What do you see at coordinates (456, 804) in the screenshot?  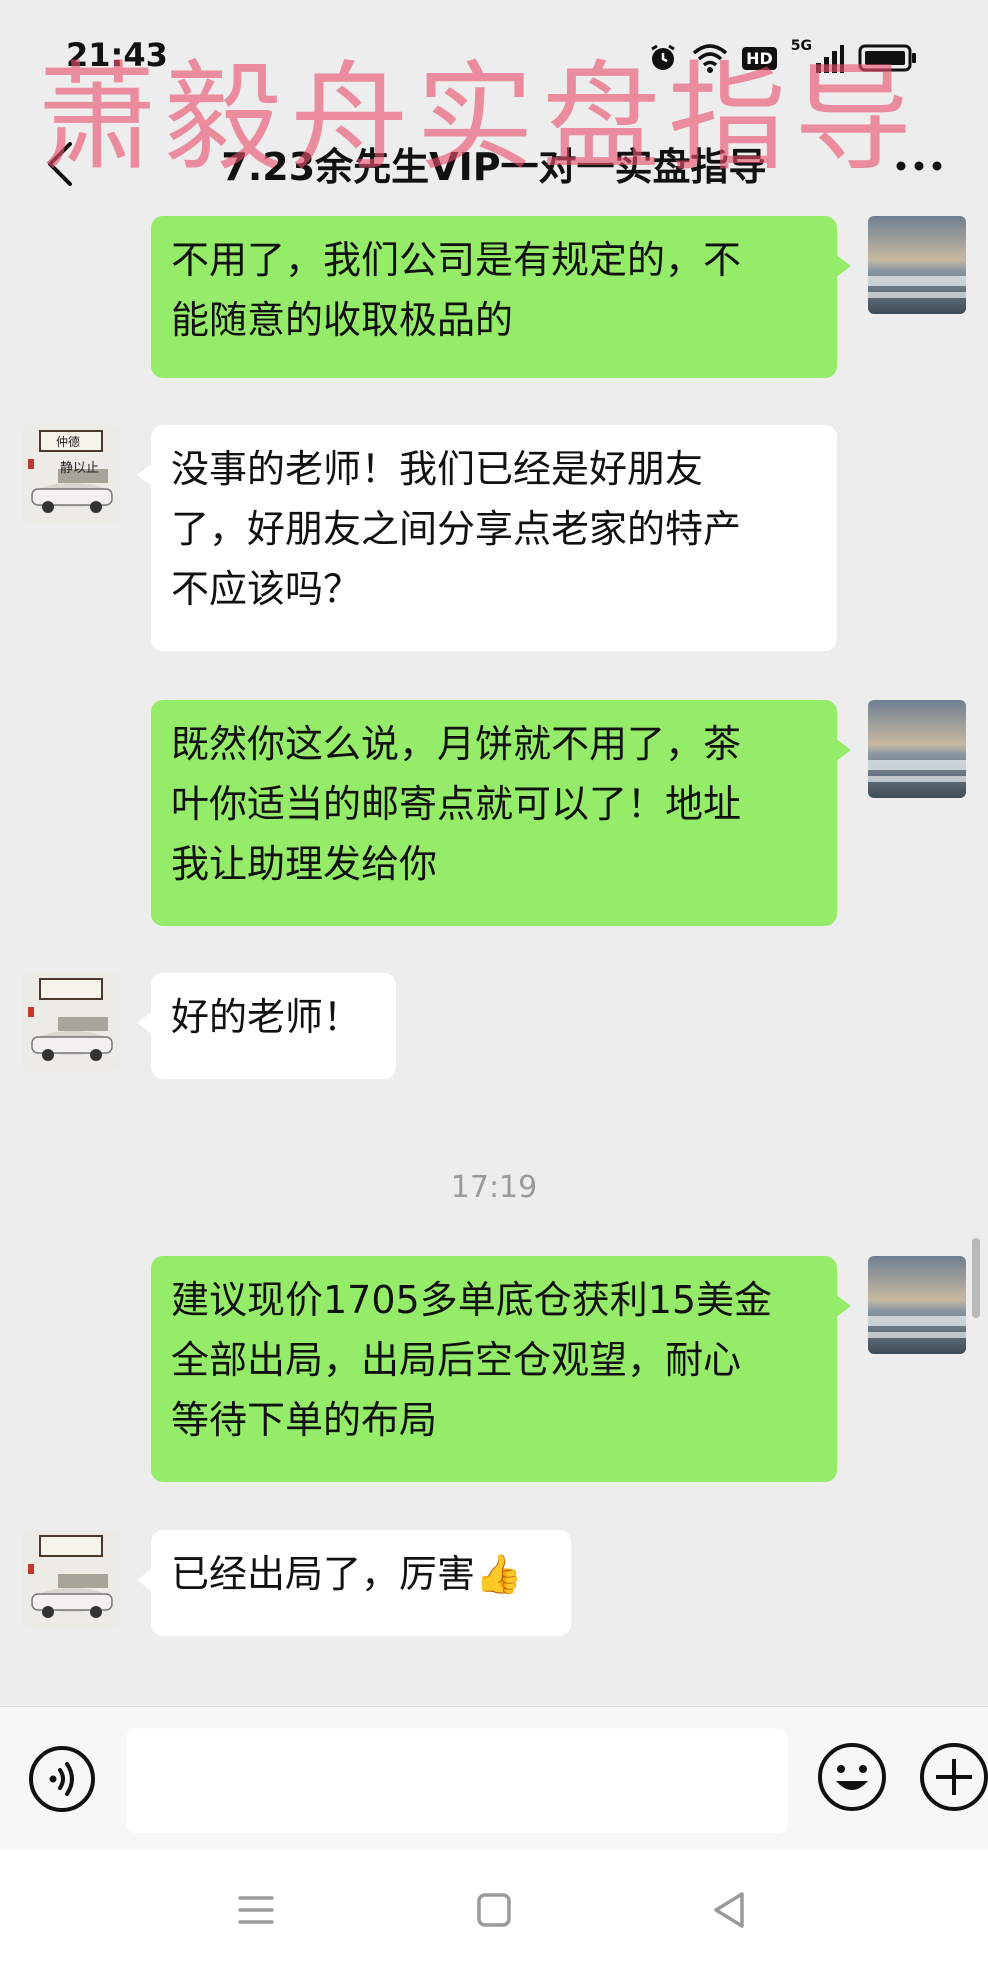 I see `message-line: 叶你适当的邮寄点就可以了！地址` at bounding box center [456, 804].